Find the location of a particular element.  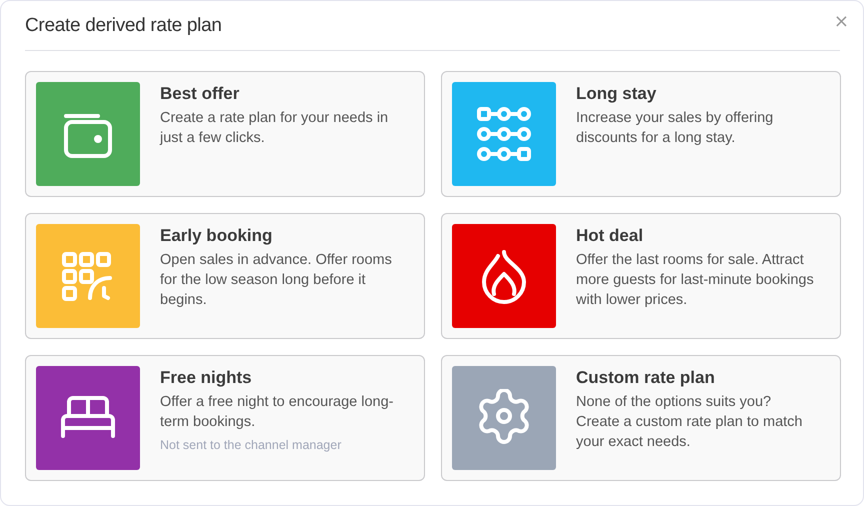

option-title: Early booking is located at coordinates (217, 236).